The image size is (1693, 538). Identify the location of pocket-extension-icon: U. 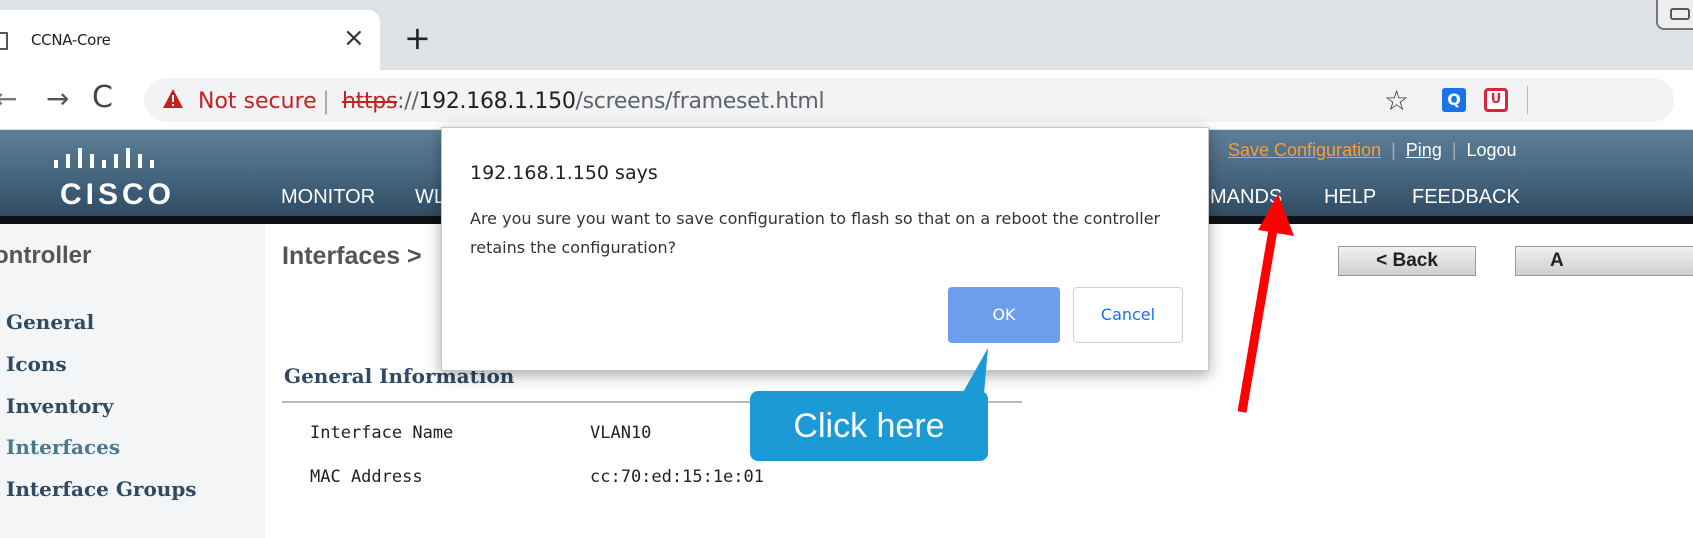
(1496, 100).